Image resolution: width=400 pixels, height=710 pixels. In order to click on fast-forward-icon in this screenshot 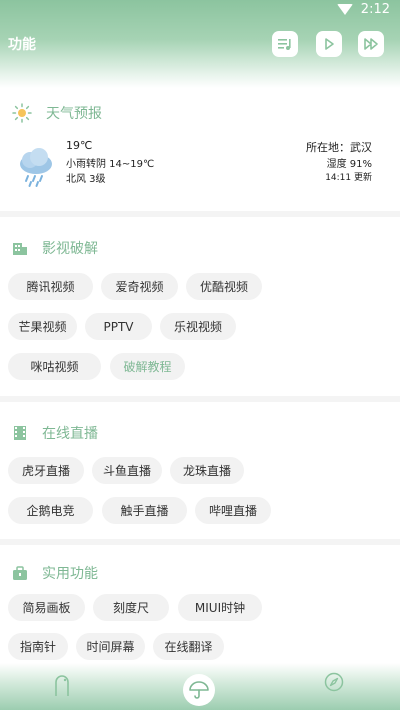, I will do `click(371, 44)`.